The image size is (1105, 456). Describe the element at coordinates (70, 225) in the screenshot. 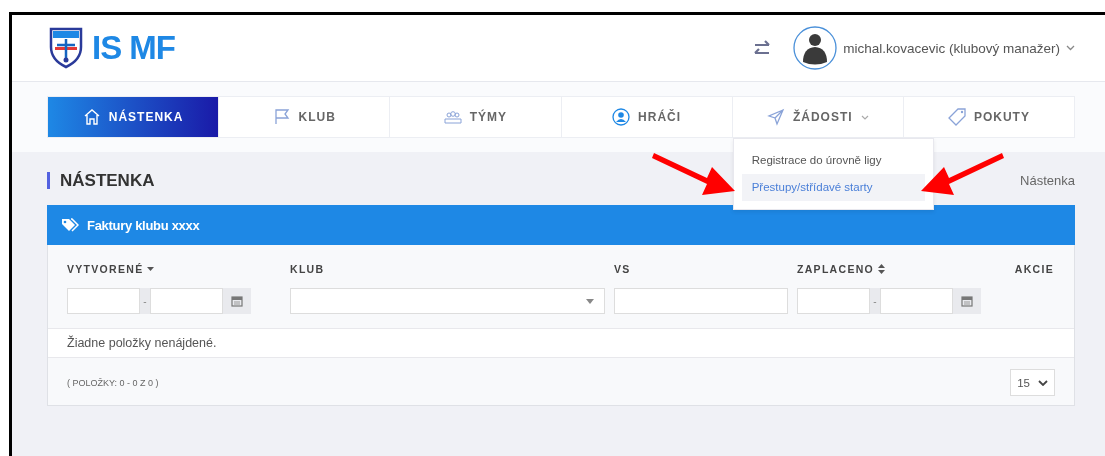

I see `tags-icon` at that location.